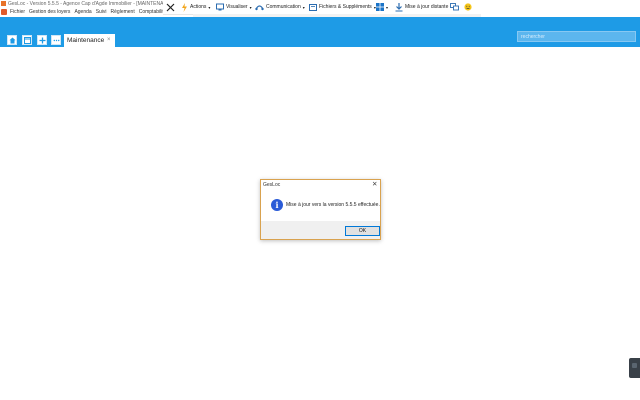  Describe the element at coordinates (237, 7) in the screenshot. I see `toolbar-visualiser-label: Visualiser` at that location.